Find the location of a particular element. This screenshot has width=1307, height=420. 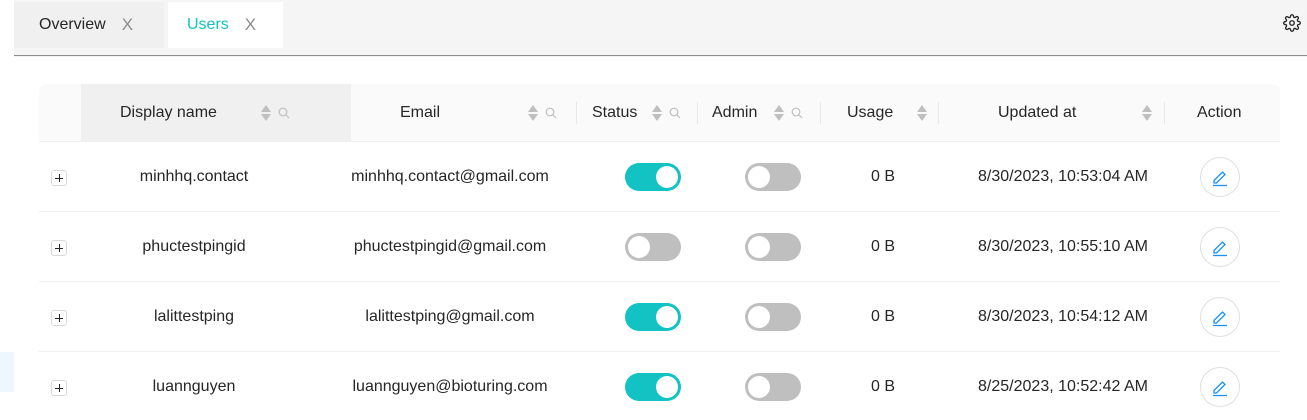

column-action: Action is located at coordinates (1219, 113).